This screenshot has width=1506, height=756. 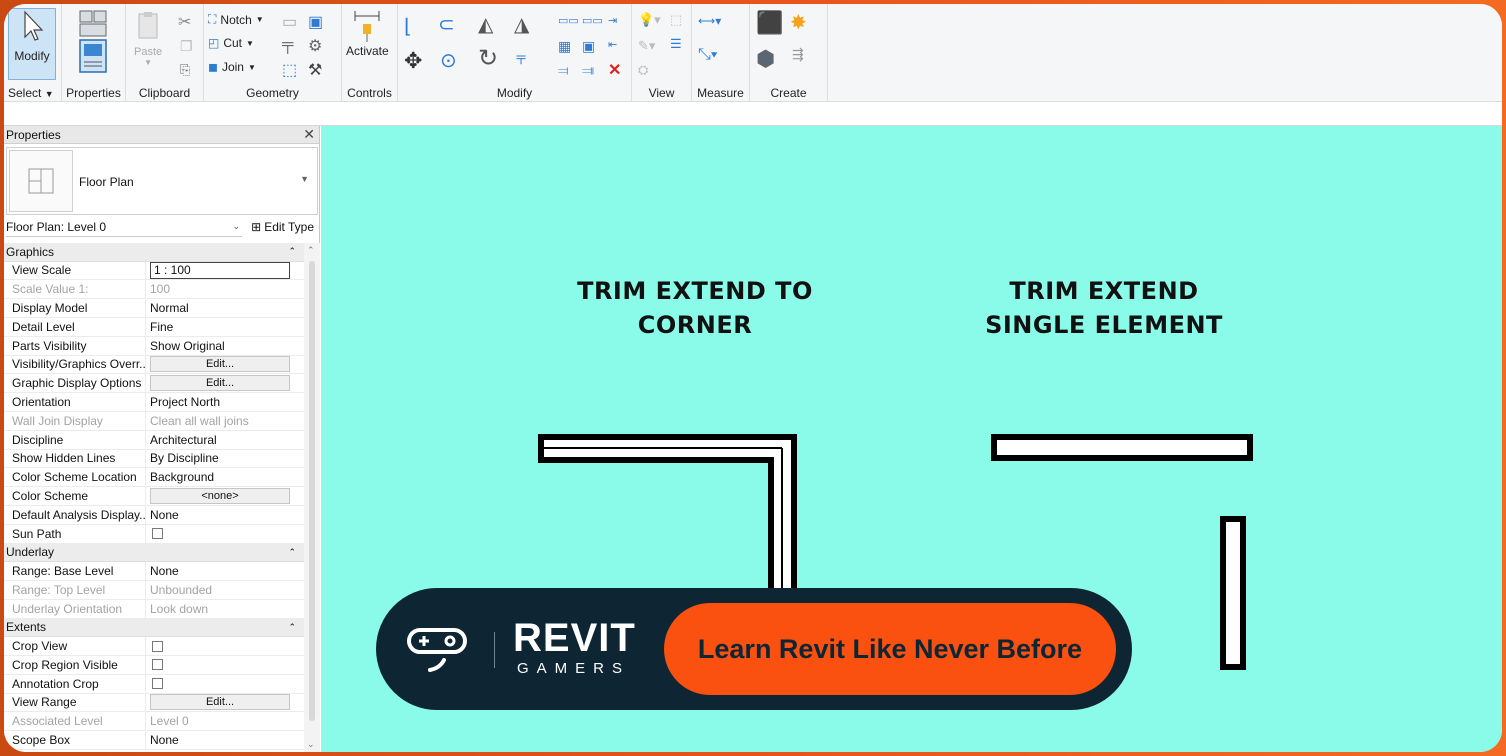 What do you see at coordinates (413, 61) in the screenshot?
I see `move-icon: ✥` at bounding box center [413, 61].